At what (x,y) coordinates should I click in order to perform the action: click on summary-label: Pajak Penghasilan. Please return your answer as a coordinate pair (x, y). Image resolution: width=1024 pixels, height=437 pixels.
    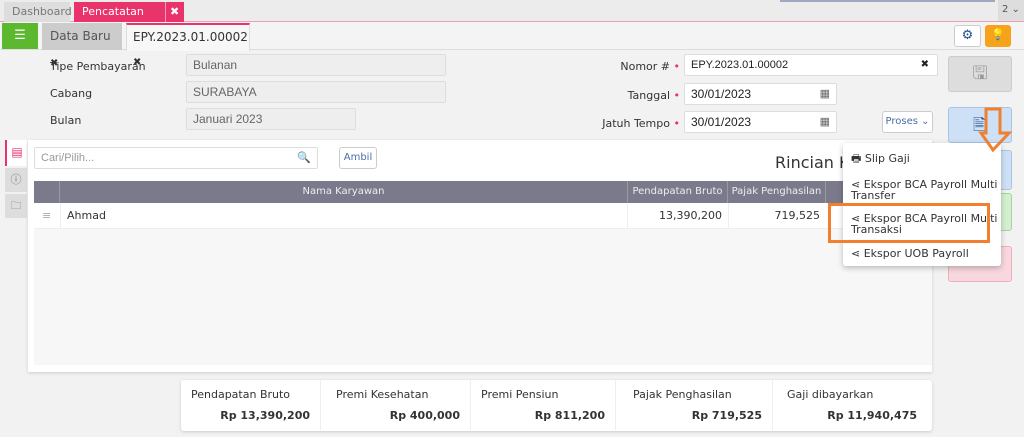
    Looking at the image, I should click on (682, 394).